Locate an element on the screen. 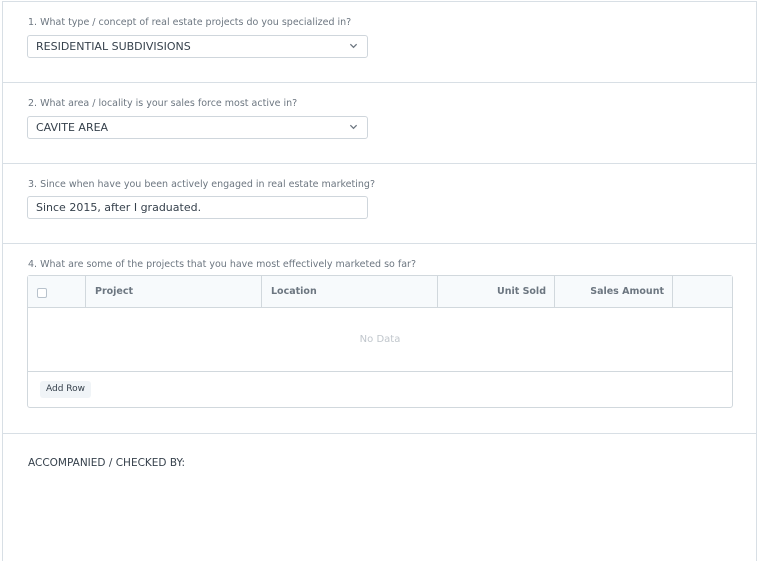 Image resolution: width=763 pixels, height=561 pixels. since-when-value: Since 2015, after I graduated. is located at coordinates (119, 207).